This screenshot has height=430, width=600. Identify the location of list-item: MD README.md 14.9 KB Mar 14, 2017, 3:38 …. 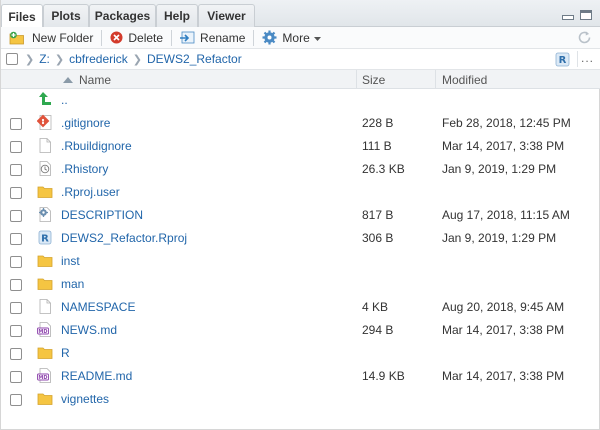
(300, 376).